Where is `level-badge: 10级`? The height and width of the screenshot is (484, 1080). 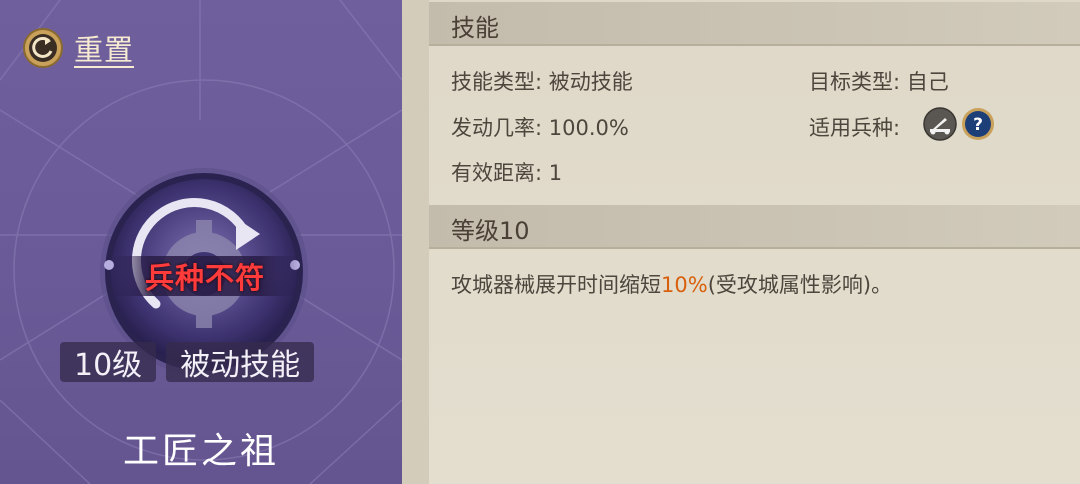
level-badge: 10级 is located at coordinates (108, 362).